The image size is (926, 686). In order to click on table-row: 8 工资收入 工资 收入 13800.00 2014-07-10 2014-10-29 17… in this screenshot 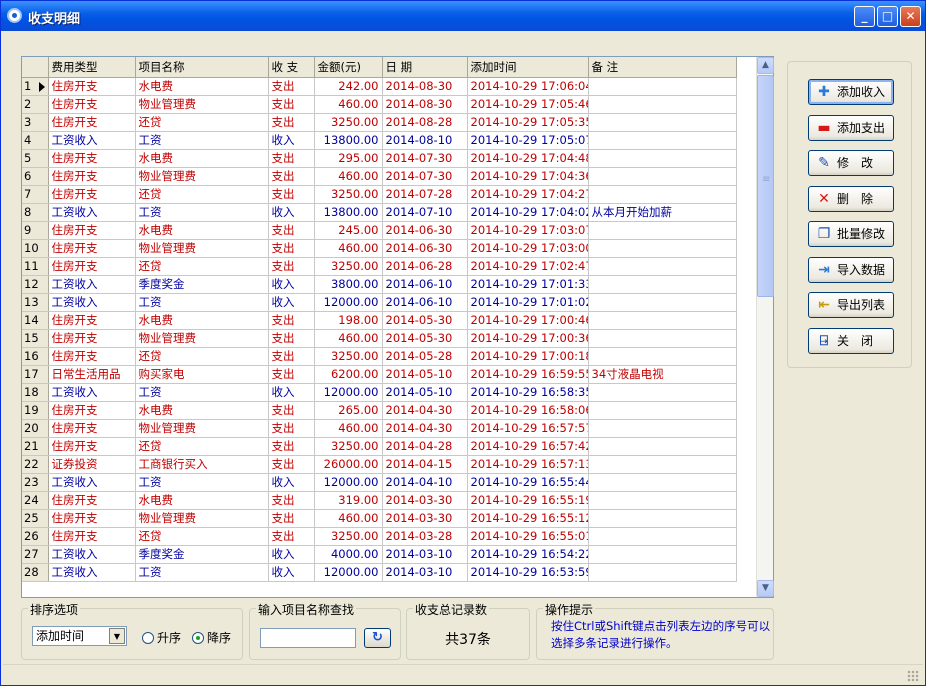, I will do `click(379, 212)`.